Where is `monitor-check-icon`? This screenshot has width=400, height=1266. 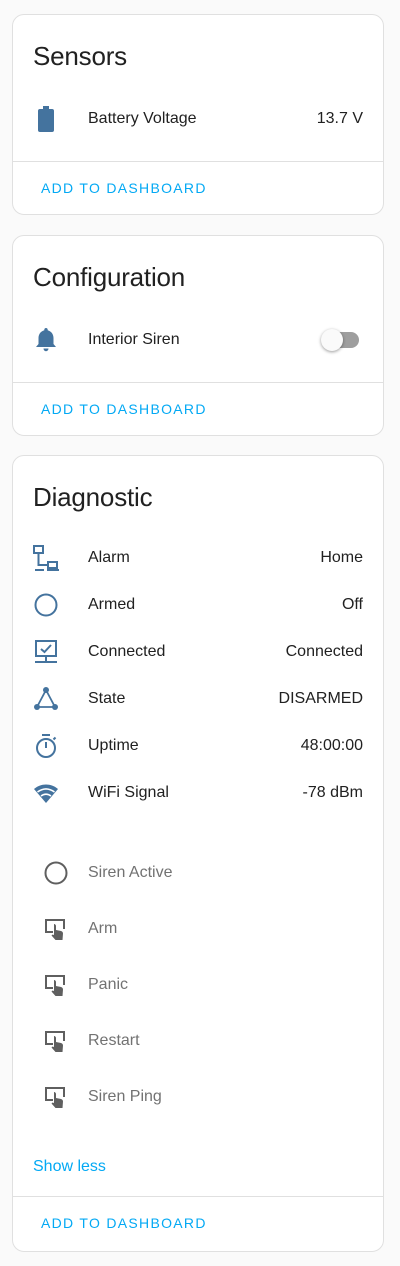 monitor-check-icon is located at coordinates (46, 652).